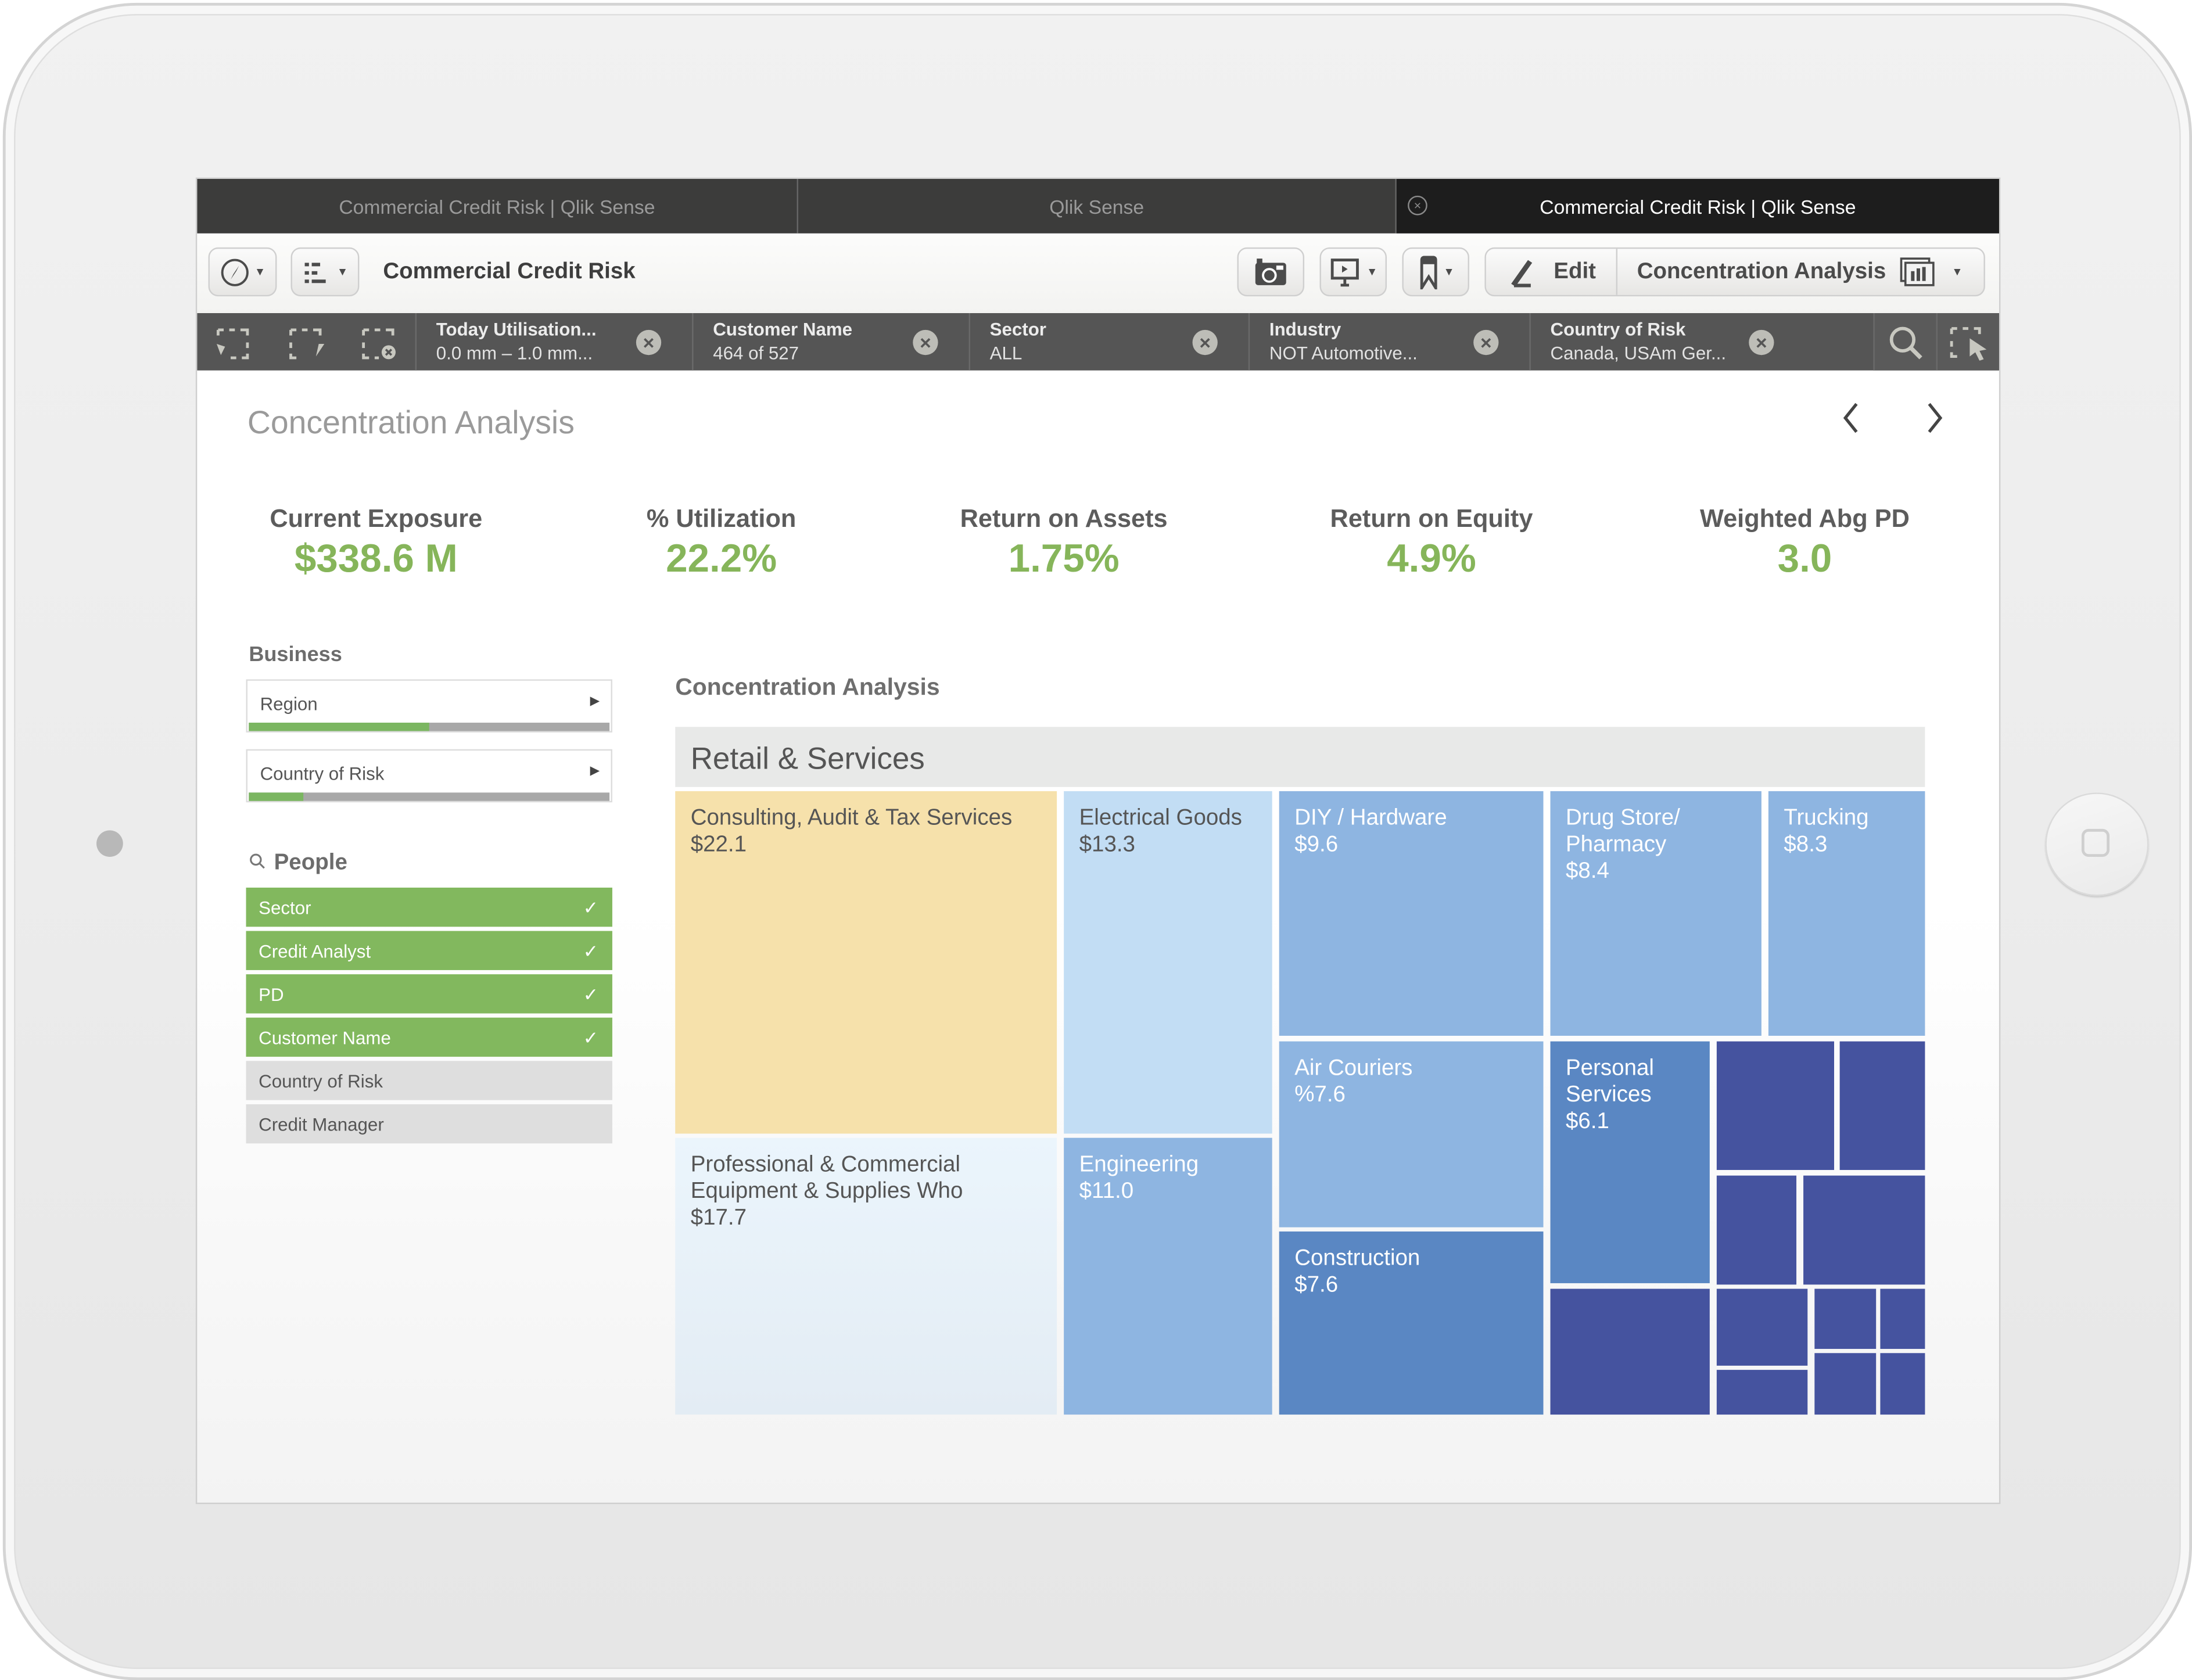 This screenshot has width=2192, height=1680. I want to click on treemap-tile: Construction $7.6, so click(1411, 1323).